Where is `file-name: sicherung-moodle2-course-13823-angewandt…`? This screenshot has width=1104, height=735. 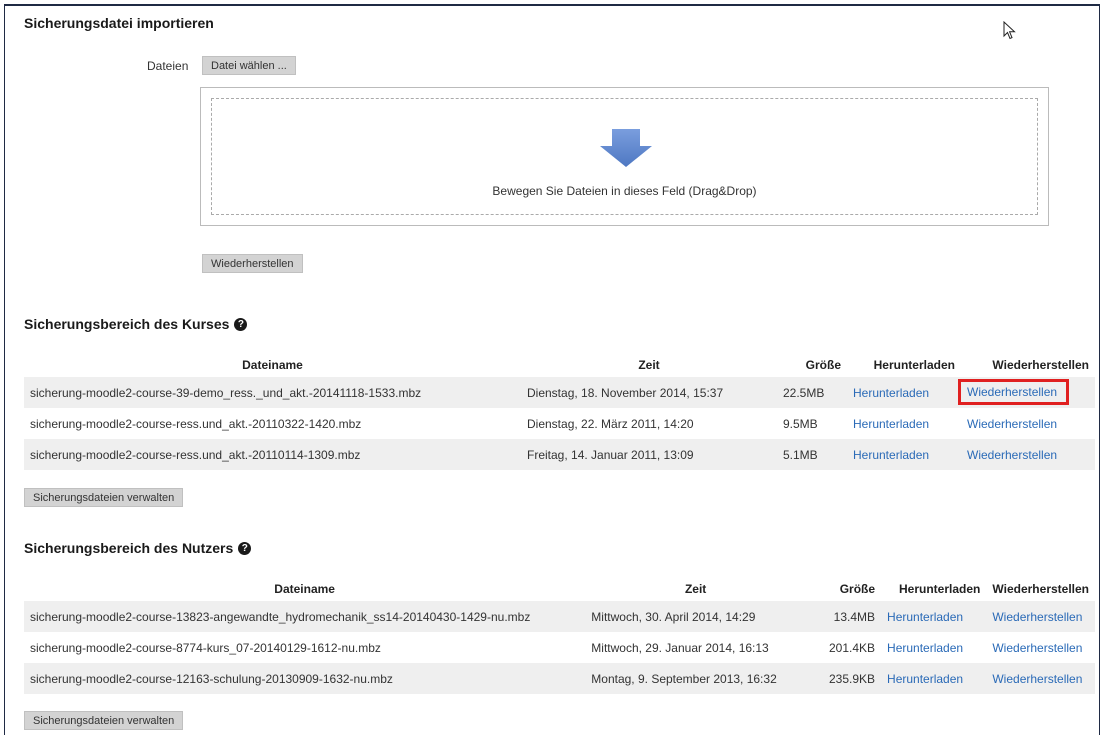
file-name: sicherung-moodle2-course-13823-angewandt… is located at coordinates (305, 616).